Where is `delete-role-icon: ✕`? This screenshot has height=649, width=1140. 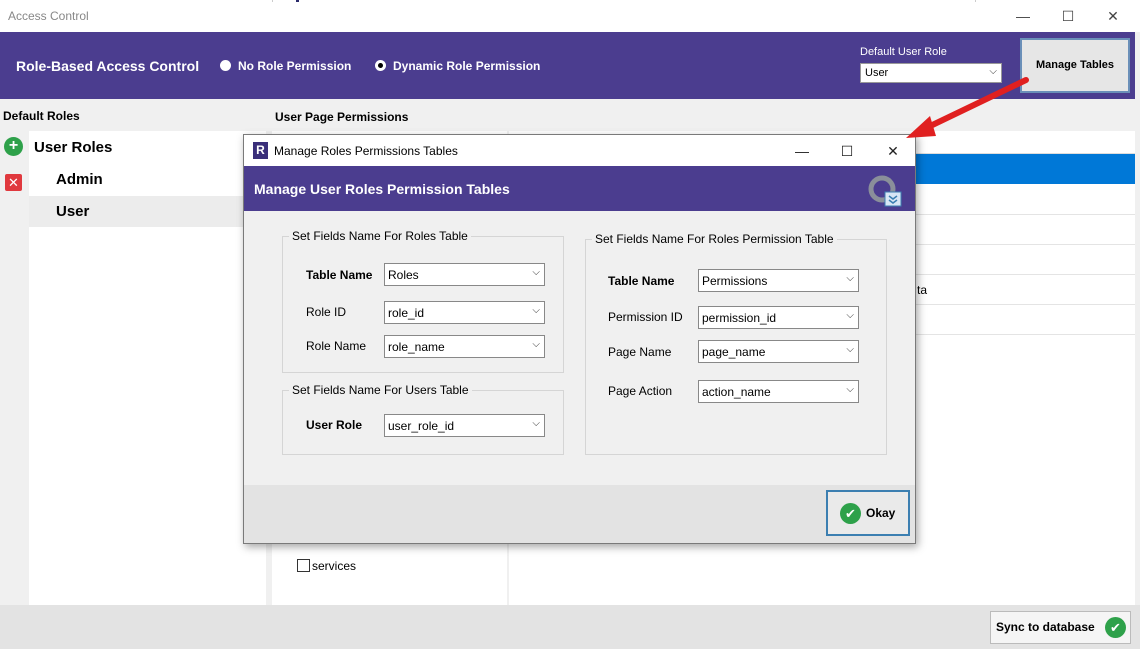
delete-role-icon: ✕ is located at coordinates (13, 182).